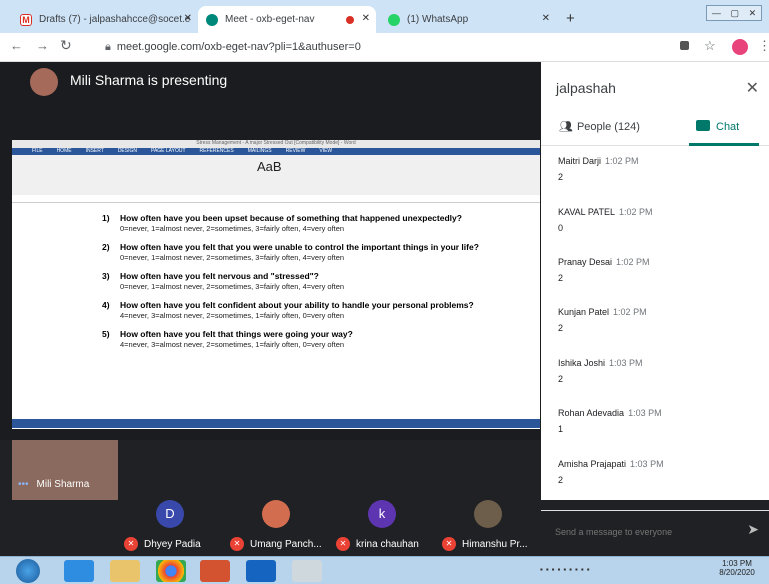  What do you see at coordinates (599, 126) in the screenshot?
I see `tab-people: 👥︎ People (124)` at bounding box center [599, 126].